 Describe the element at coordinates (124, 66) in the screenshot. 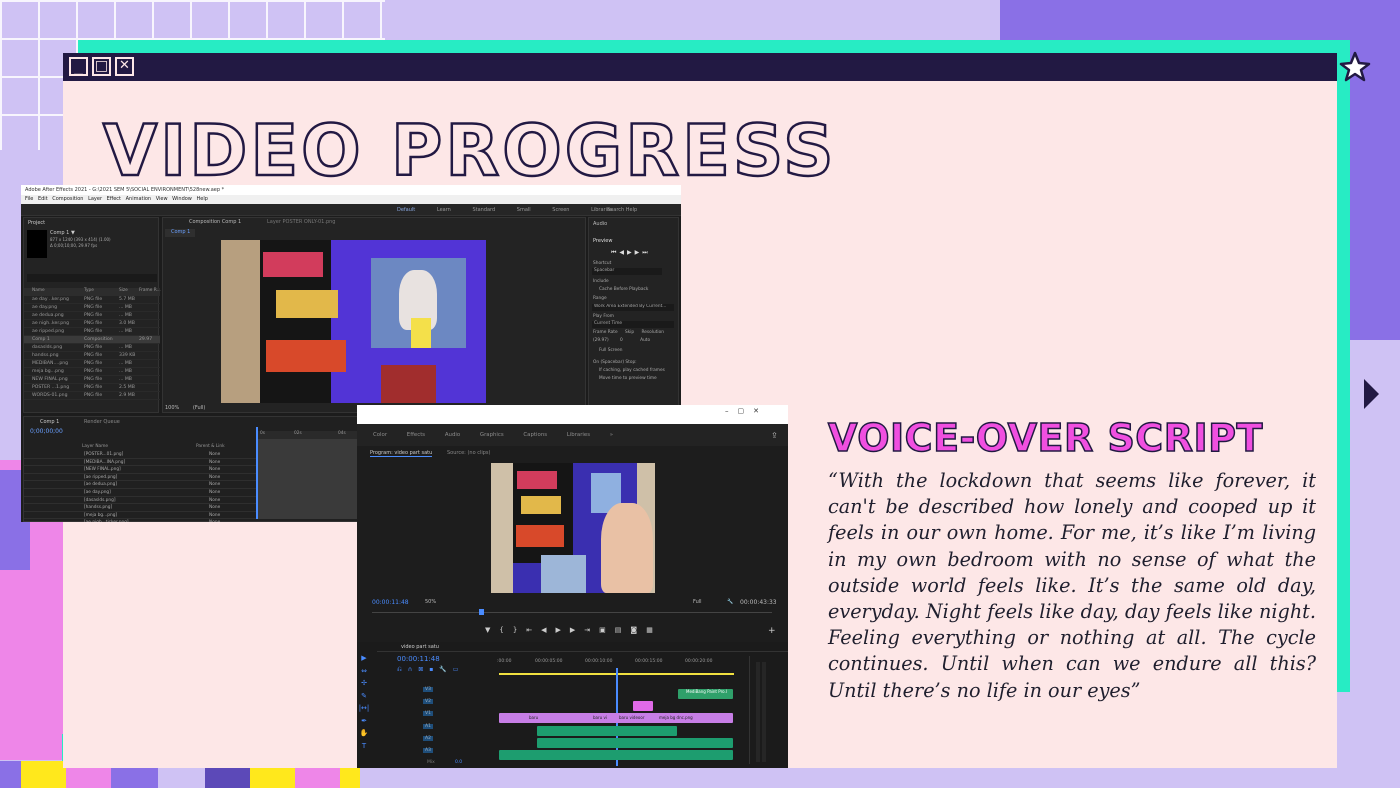

I see `close-button: ✕` at that location.